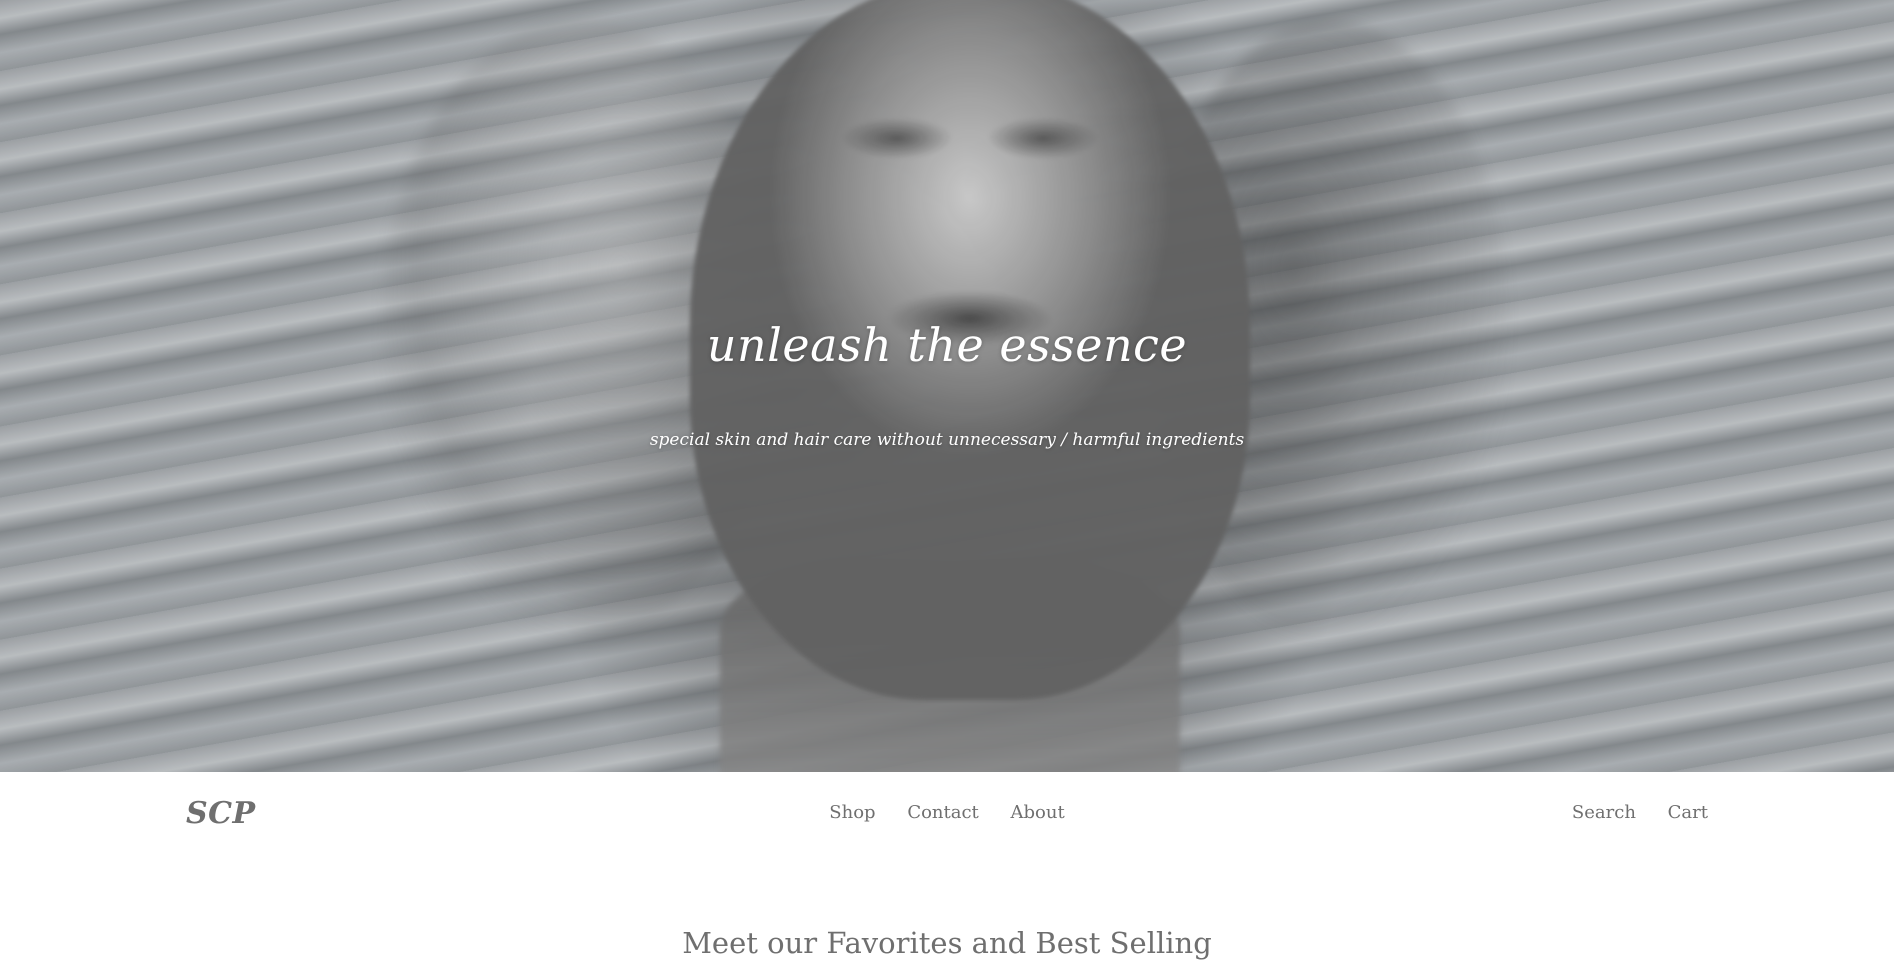  I want to click on site-header: SCP Shop Contact About Search Cart, so click(947, 814).